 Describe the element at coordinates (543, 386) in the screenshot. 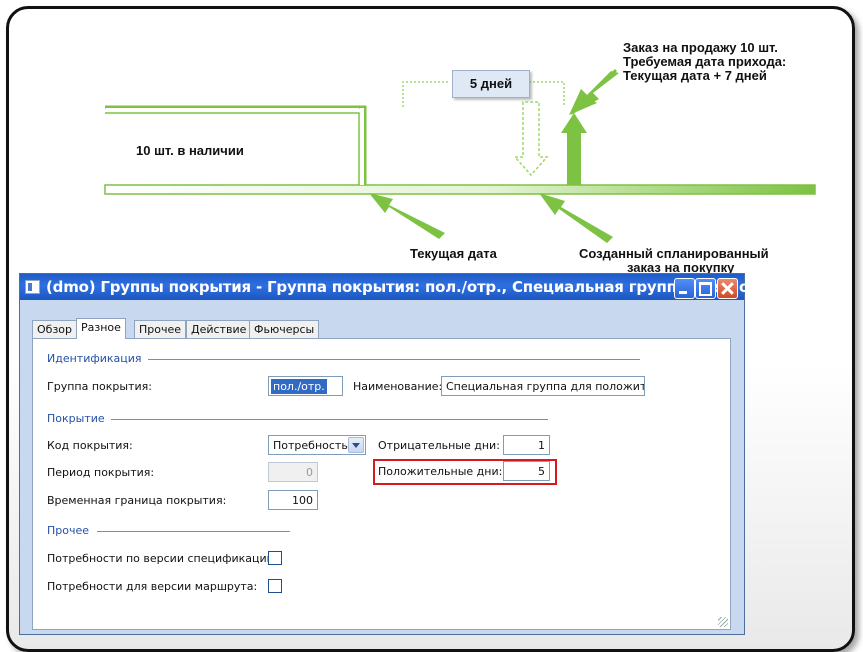

I see `name-field: Специальная группа для положите` at that location.